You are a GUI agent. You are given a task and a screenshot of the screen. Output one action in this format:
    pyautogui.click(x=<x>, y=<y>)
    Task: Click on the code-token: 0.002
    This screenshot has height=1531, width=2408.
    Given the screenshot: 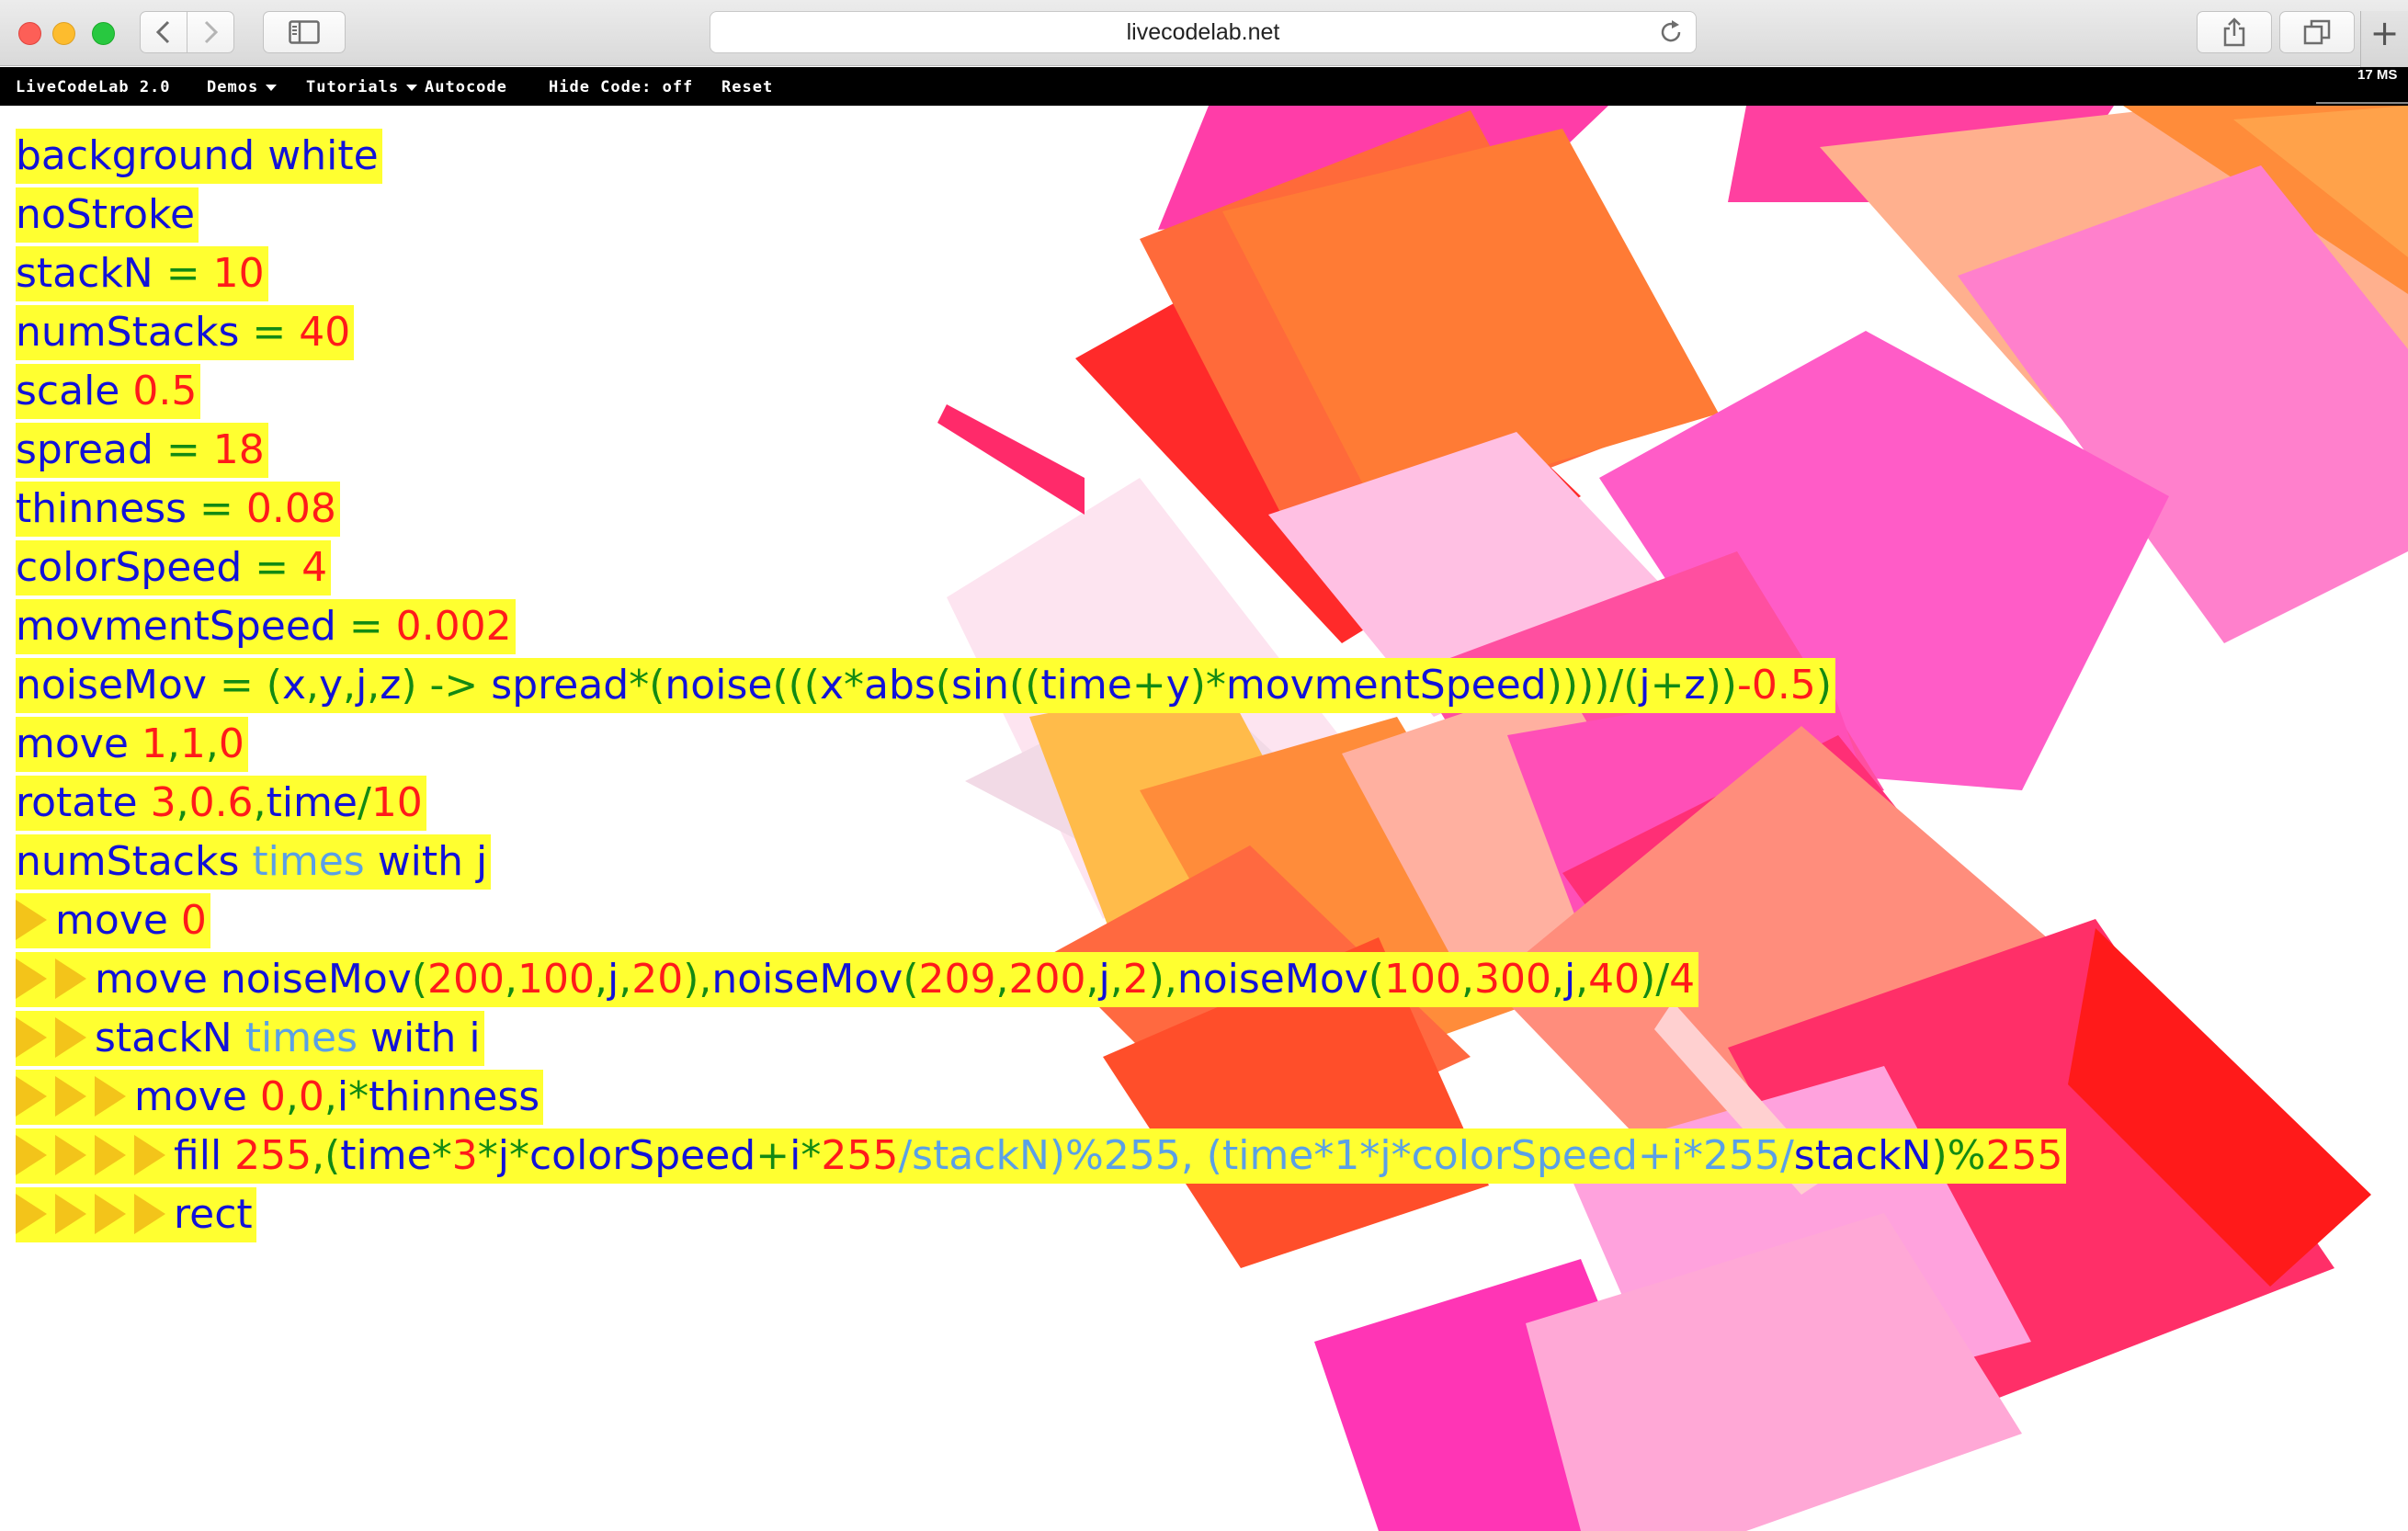 What is the action you would take?
    pyautogui.click(x=453, y=626)
    